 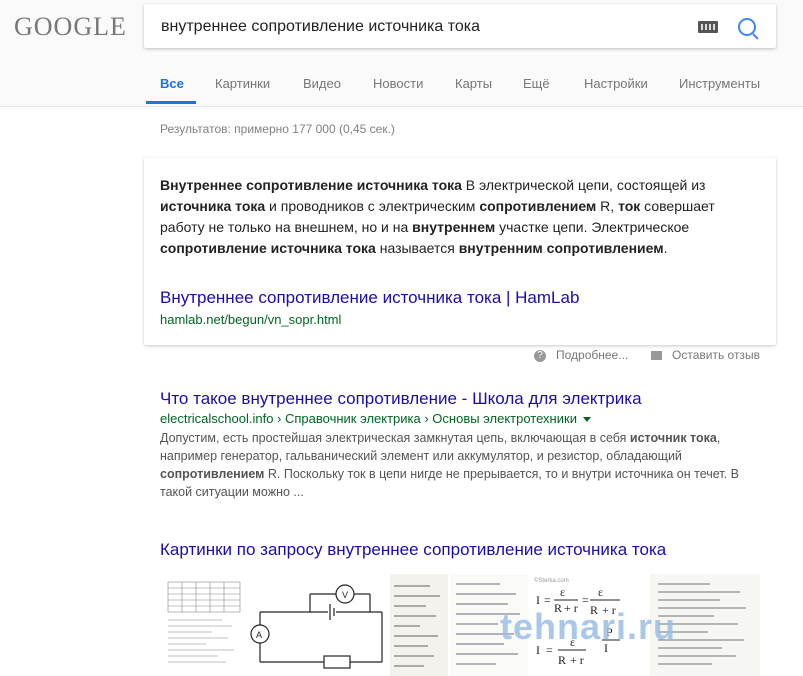 What do you see at coordinates (213, 206) in the screenshot?
I see `snippet-segment: источника тока` at bounding box center [213, 206].